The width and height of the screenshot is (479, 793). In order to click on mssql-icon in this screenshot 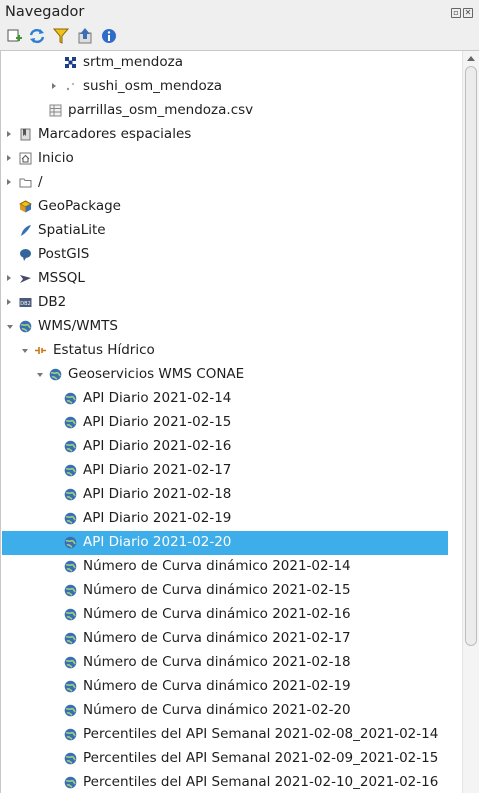, I will do `click(25, 279)`.